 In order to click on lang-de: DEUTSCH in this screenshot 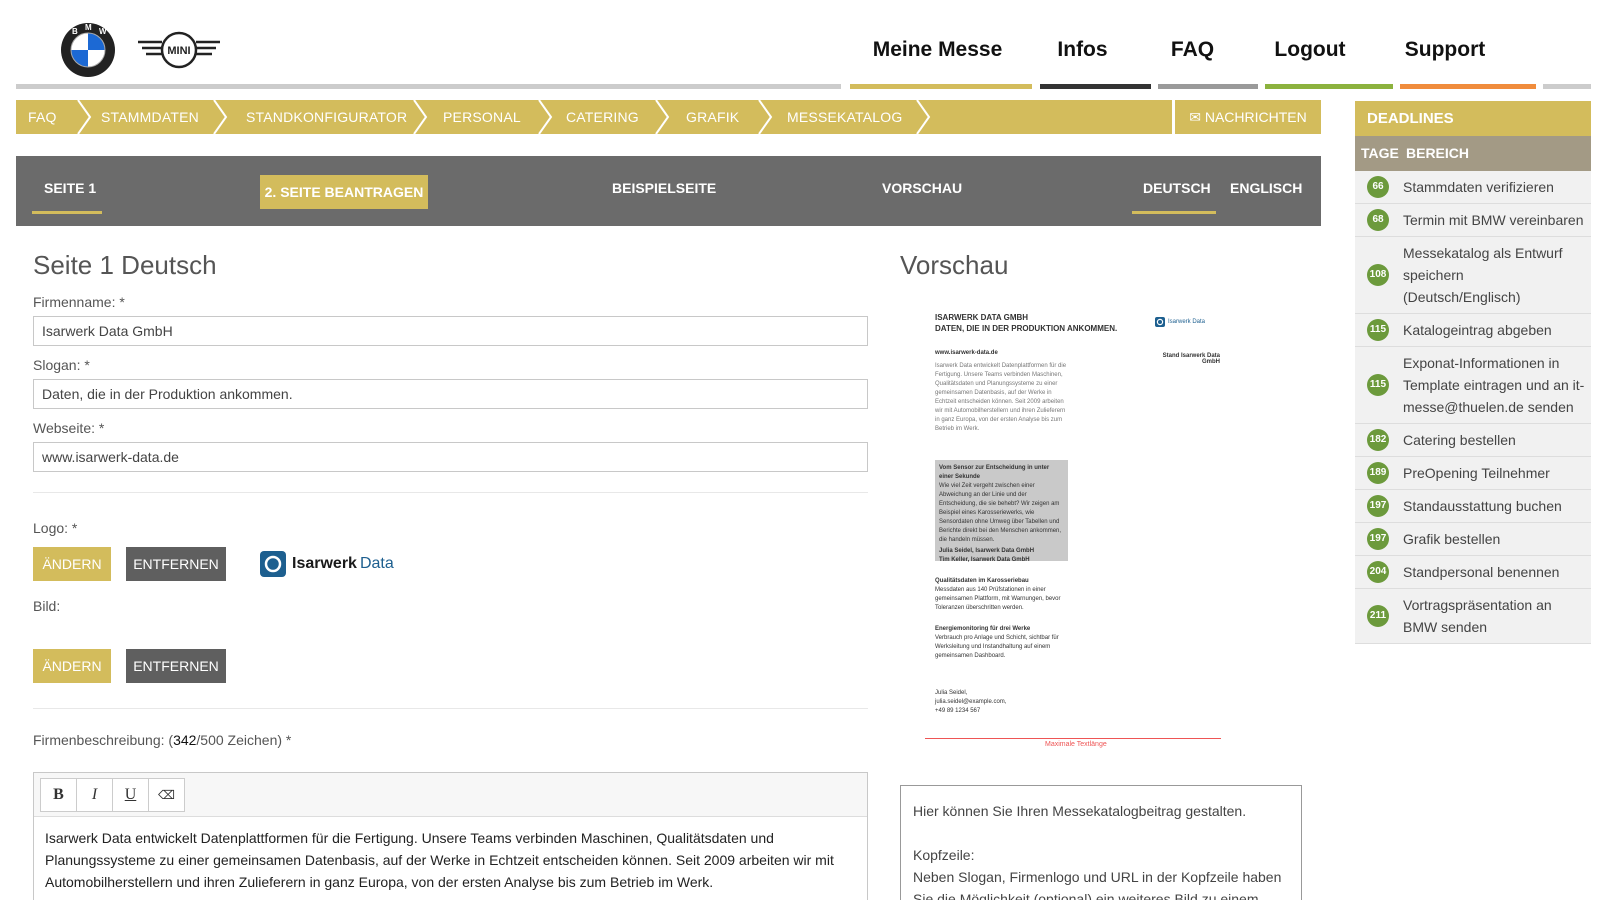, I will do `click(1177, 188)`.